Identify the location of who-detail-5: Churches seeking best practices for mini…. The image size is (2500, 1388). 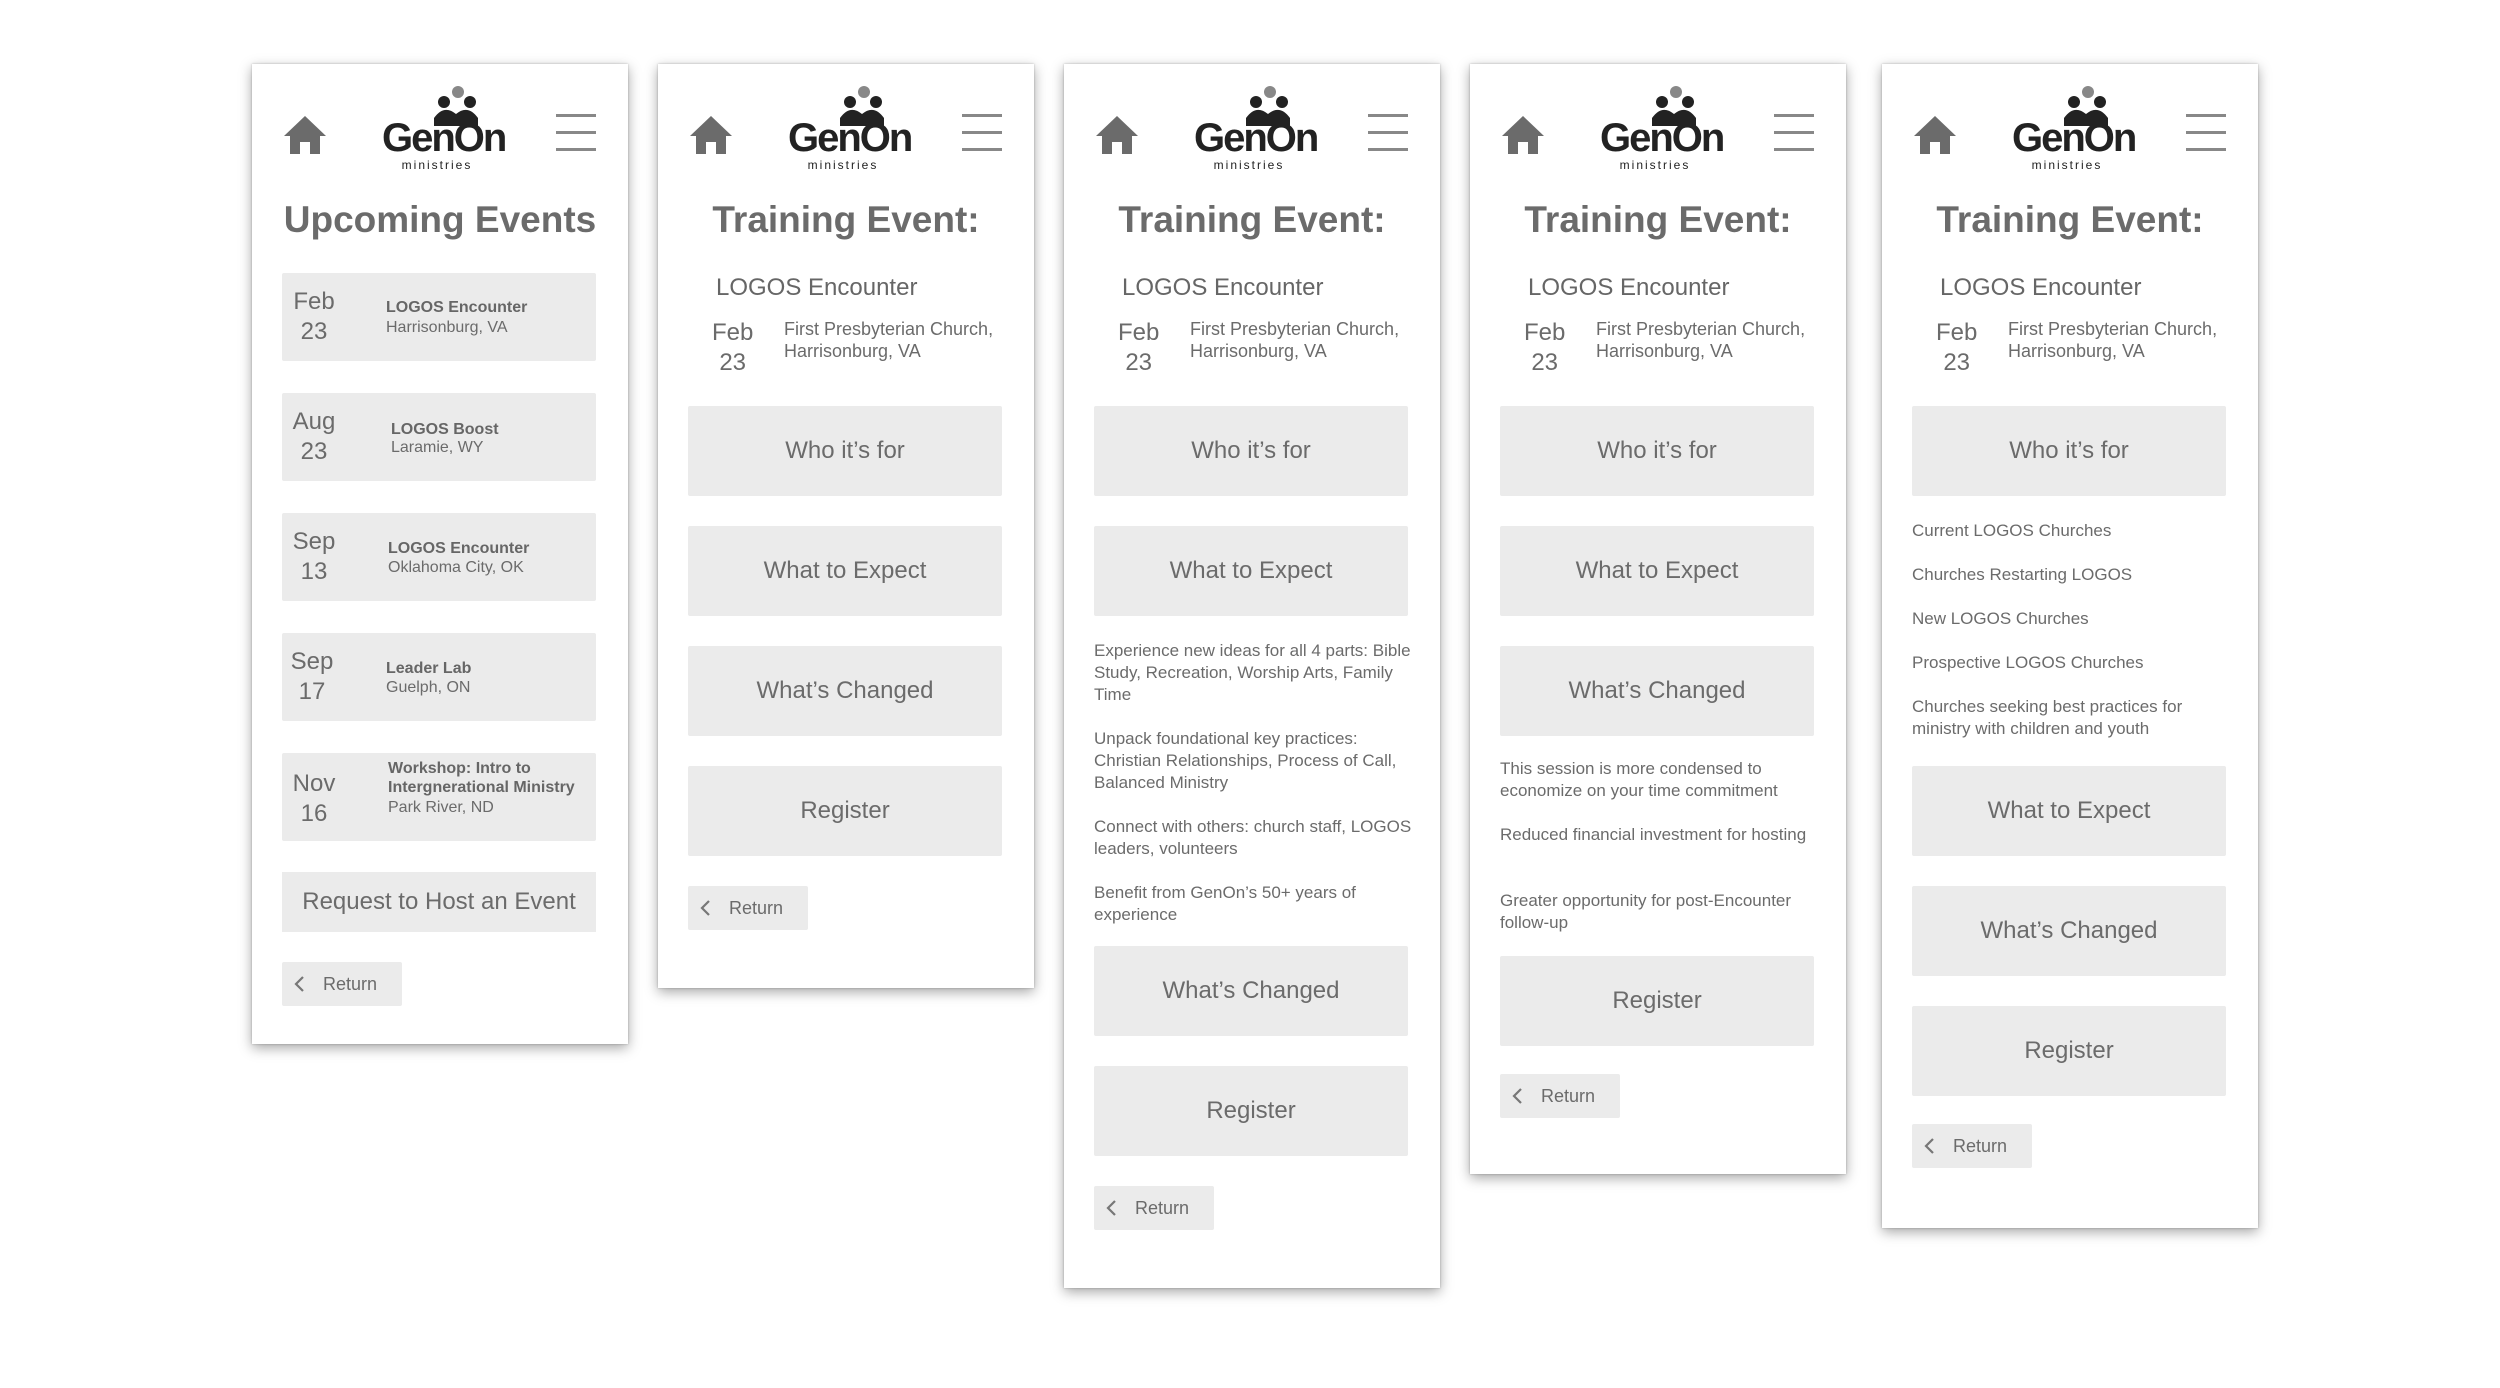
(2047, 717).